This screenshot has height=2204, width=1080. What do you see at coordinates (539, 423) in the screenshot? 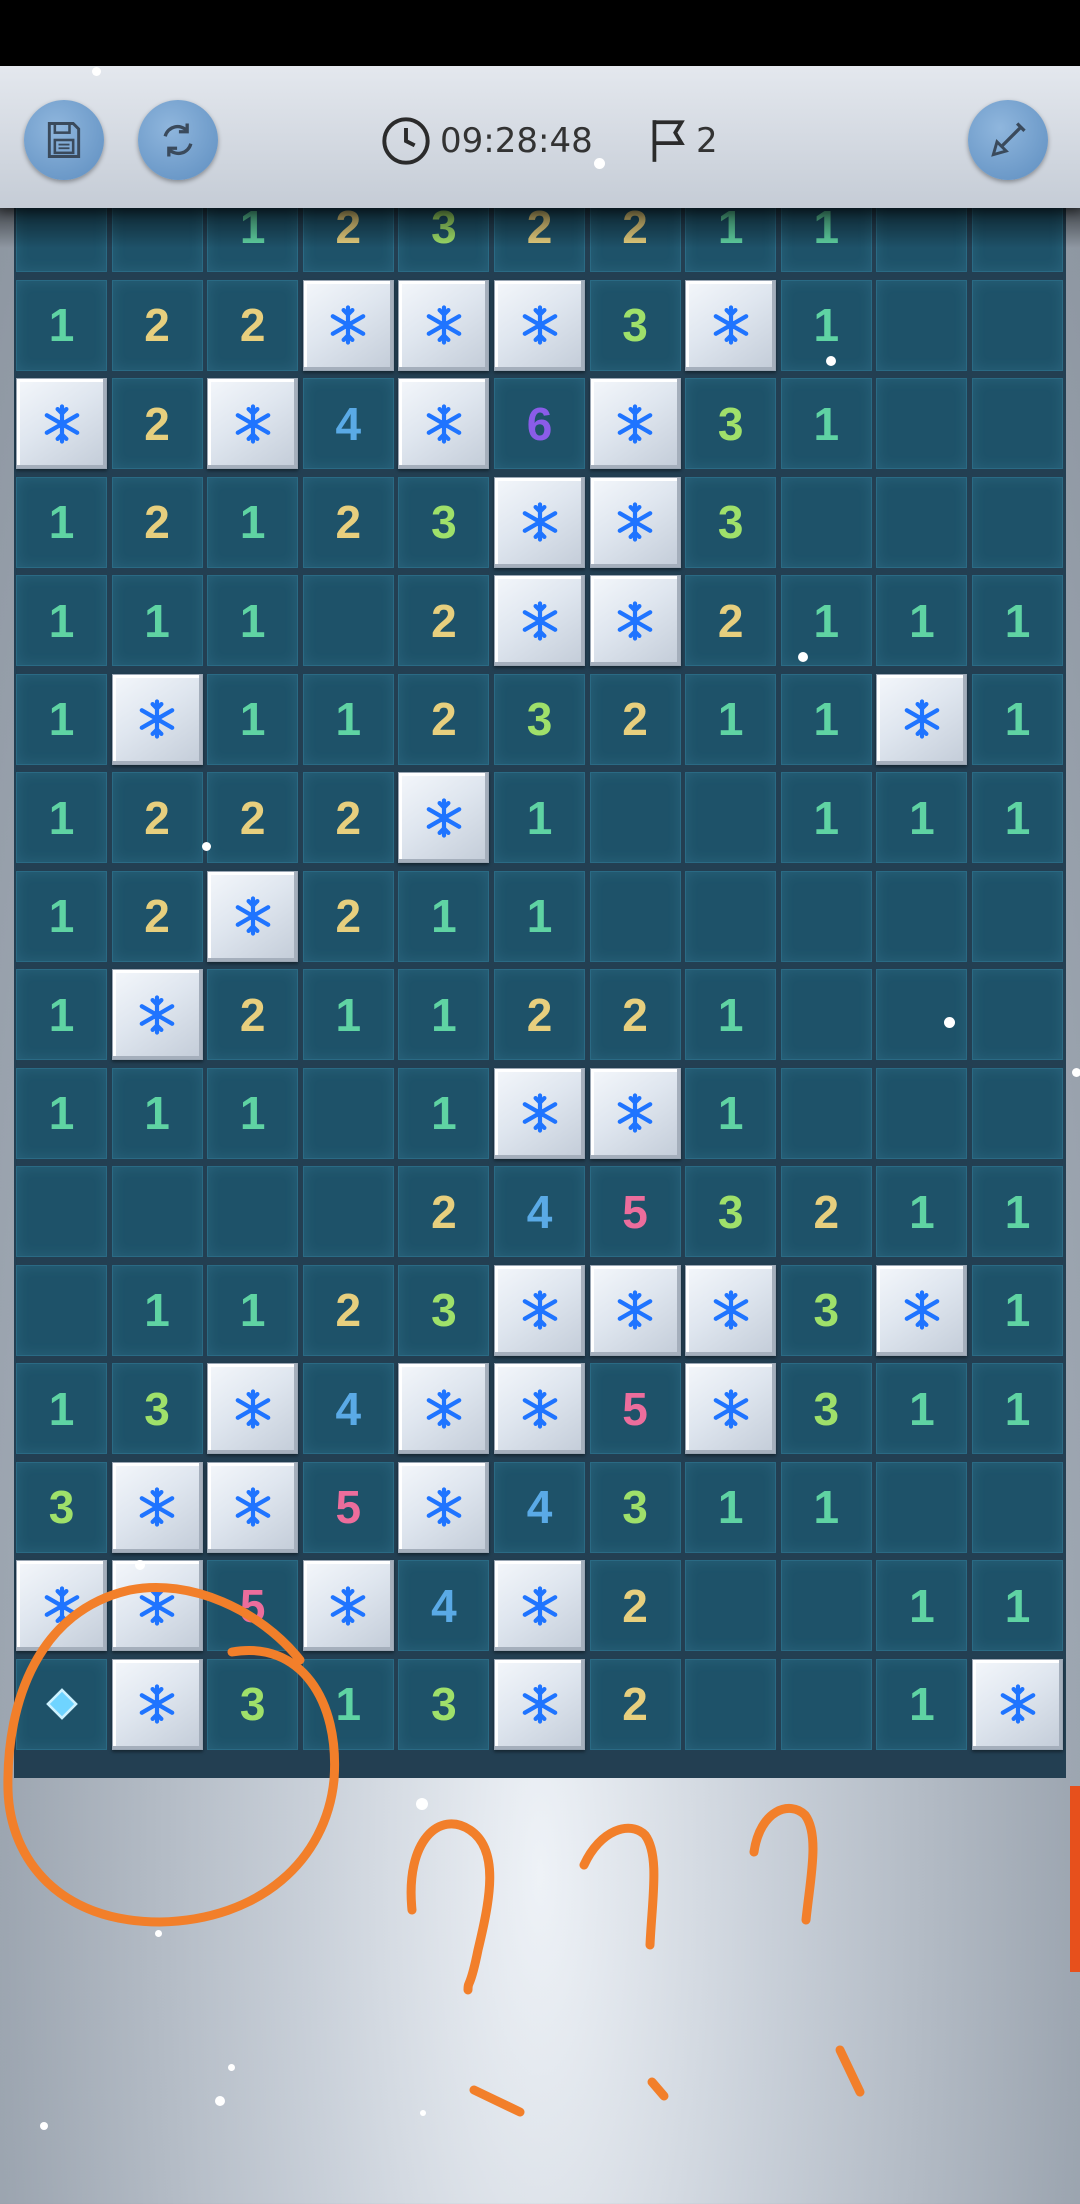
I see `number-tile: 6` at bounding box center [539, 423].